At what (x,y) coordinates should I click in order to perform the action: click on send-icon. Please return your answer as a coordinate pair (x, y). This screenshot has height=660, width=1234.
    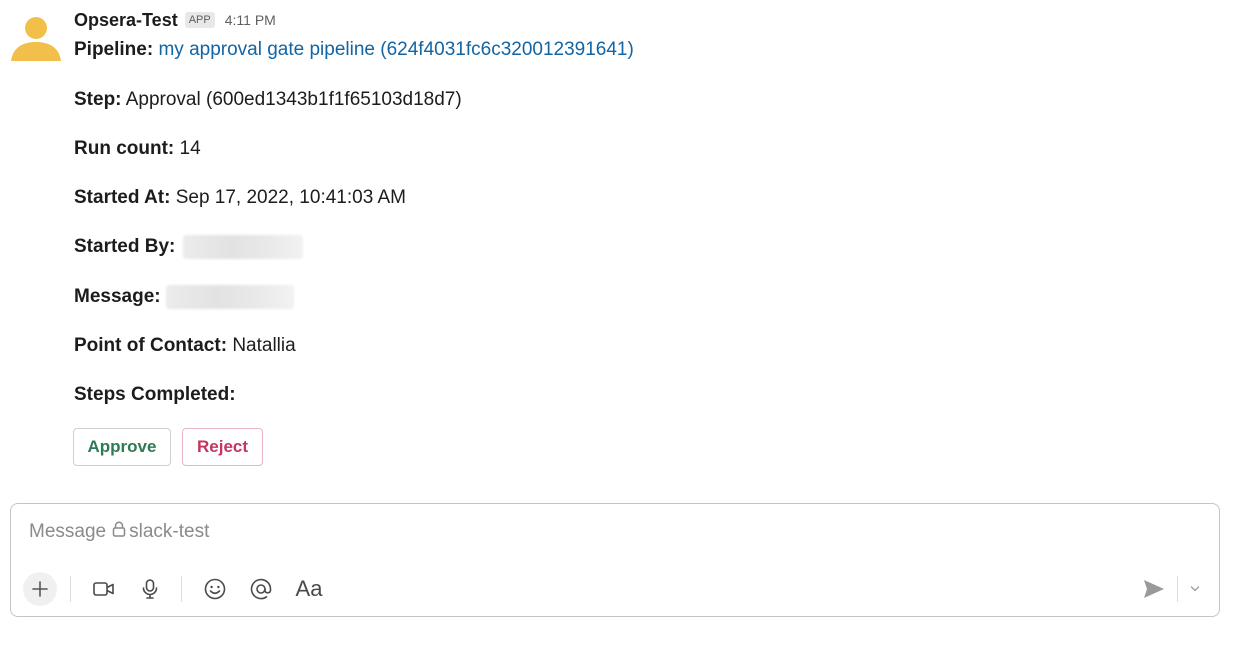
    Looking at the image, I should click on (1154, 589).